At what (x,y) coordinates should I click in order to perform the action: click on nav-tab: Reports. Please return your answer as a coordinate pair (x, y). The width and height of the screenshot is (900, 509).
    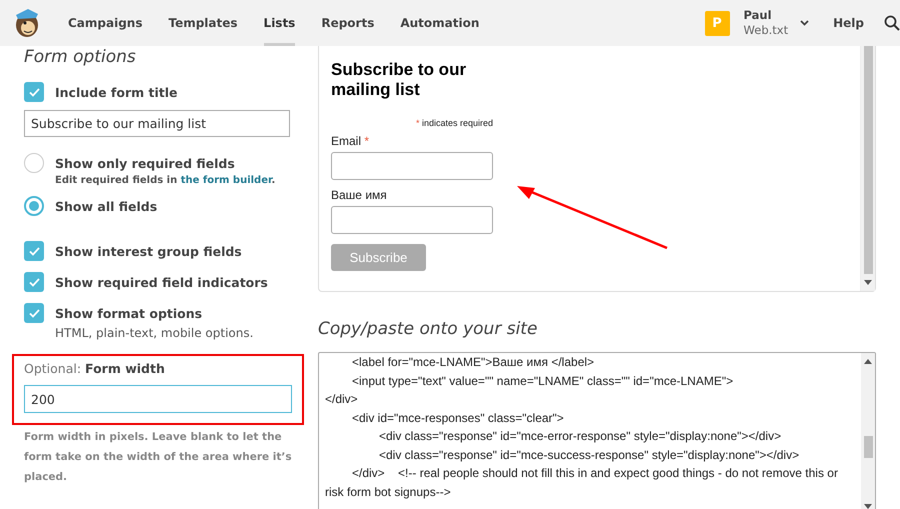
    Looking at the image, I should click on (347, 23).